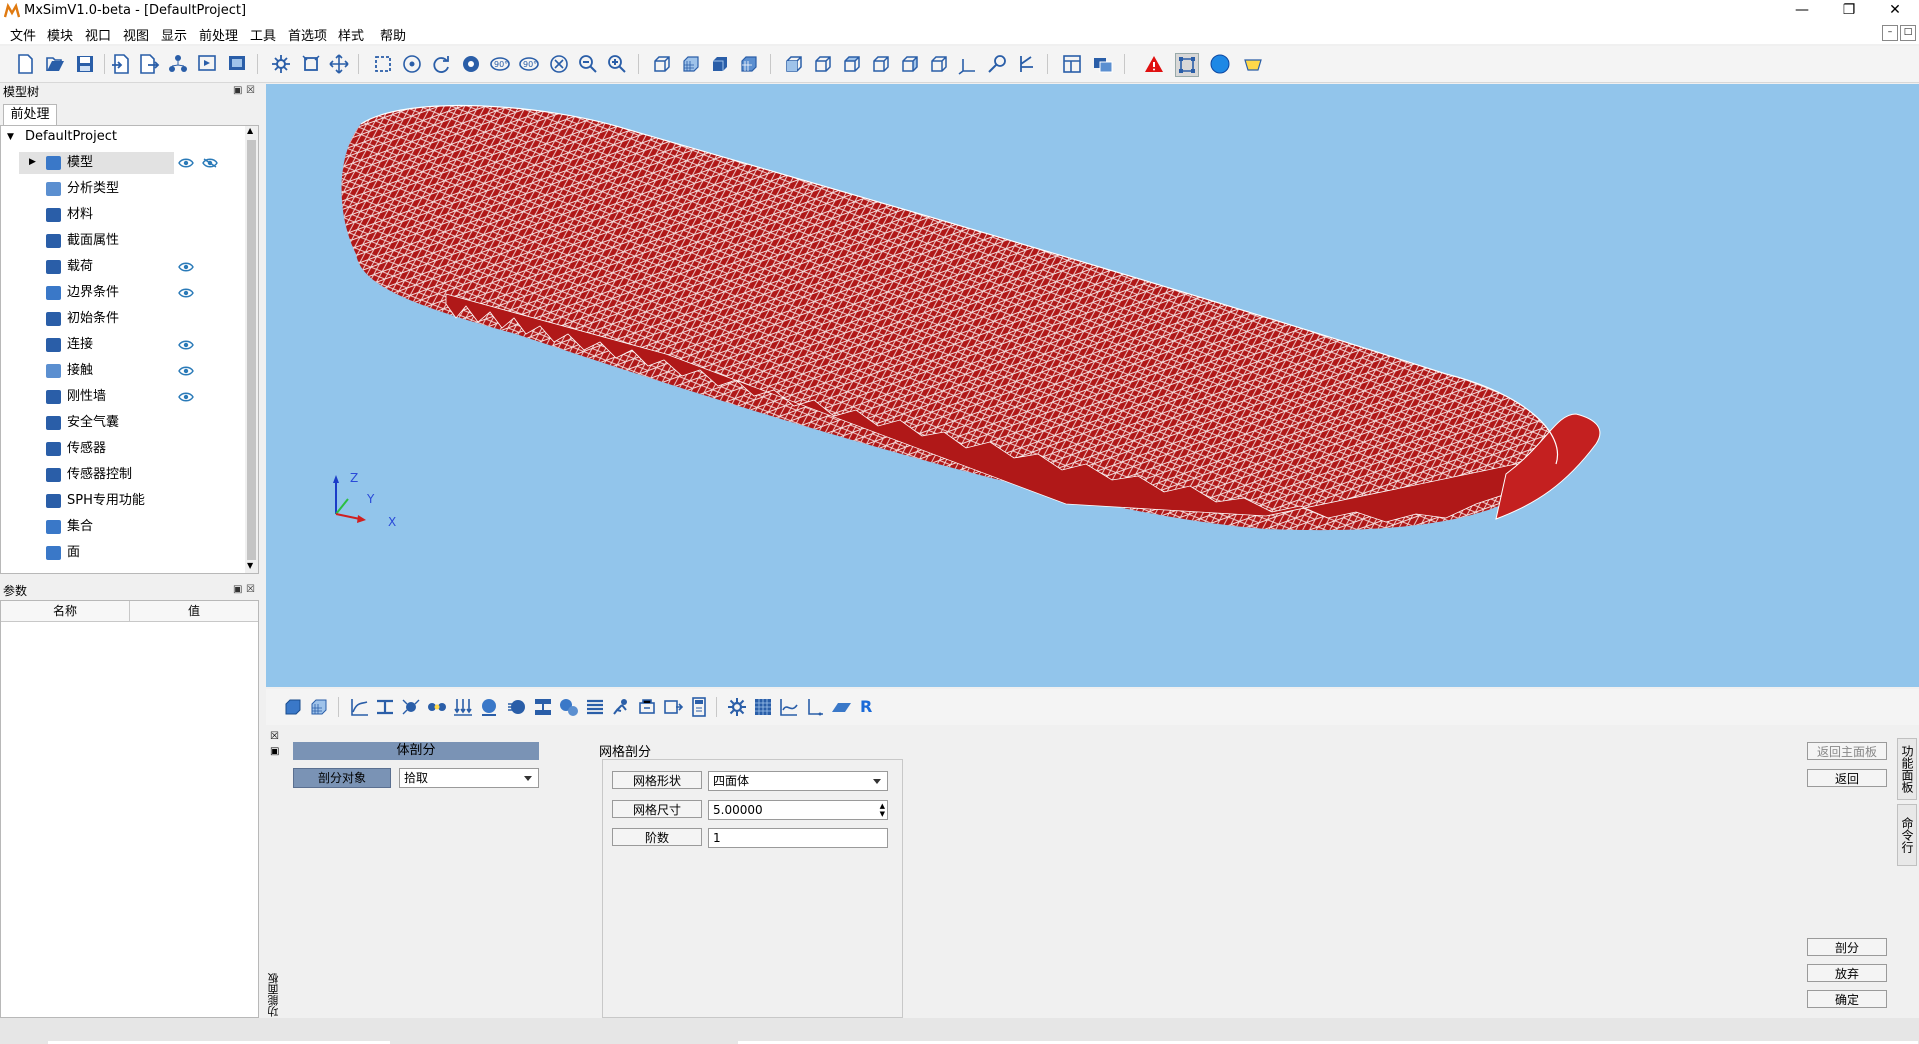  Describe the element at coordinates (517, 707) in the screenshot. I see `initial-tool-icon` at that location.